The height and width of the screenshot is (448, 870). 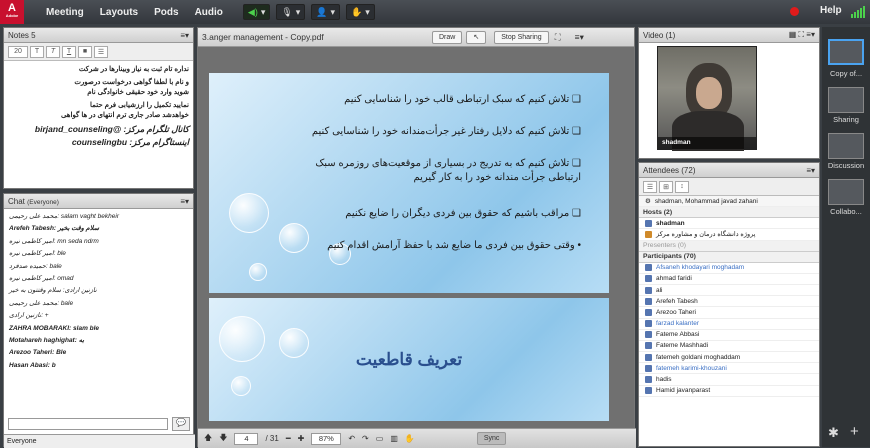 What do you see at coordinates (794, 11) in the screenshot?
I see `recording-indicator-icon` at bounding box center [794, 11].